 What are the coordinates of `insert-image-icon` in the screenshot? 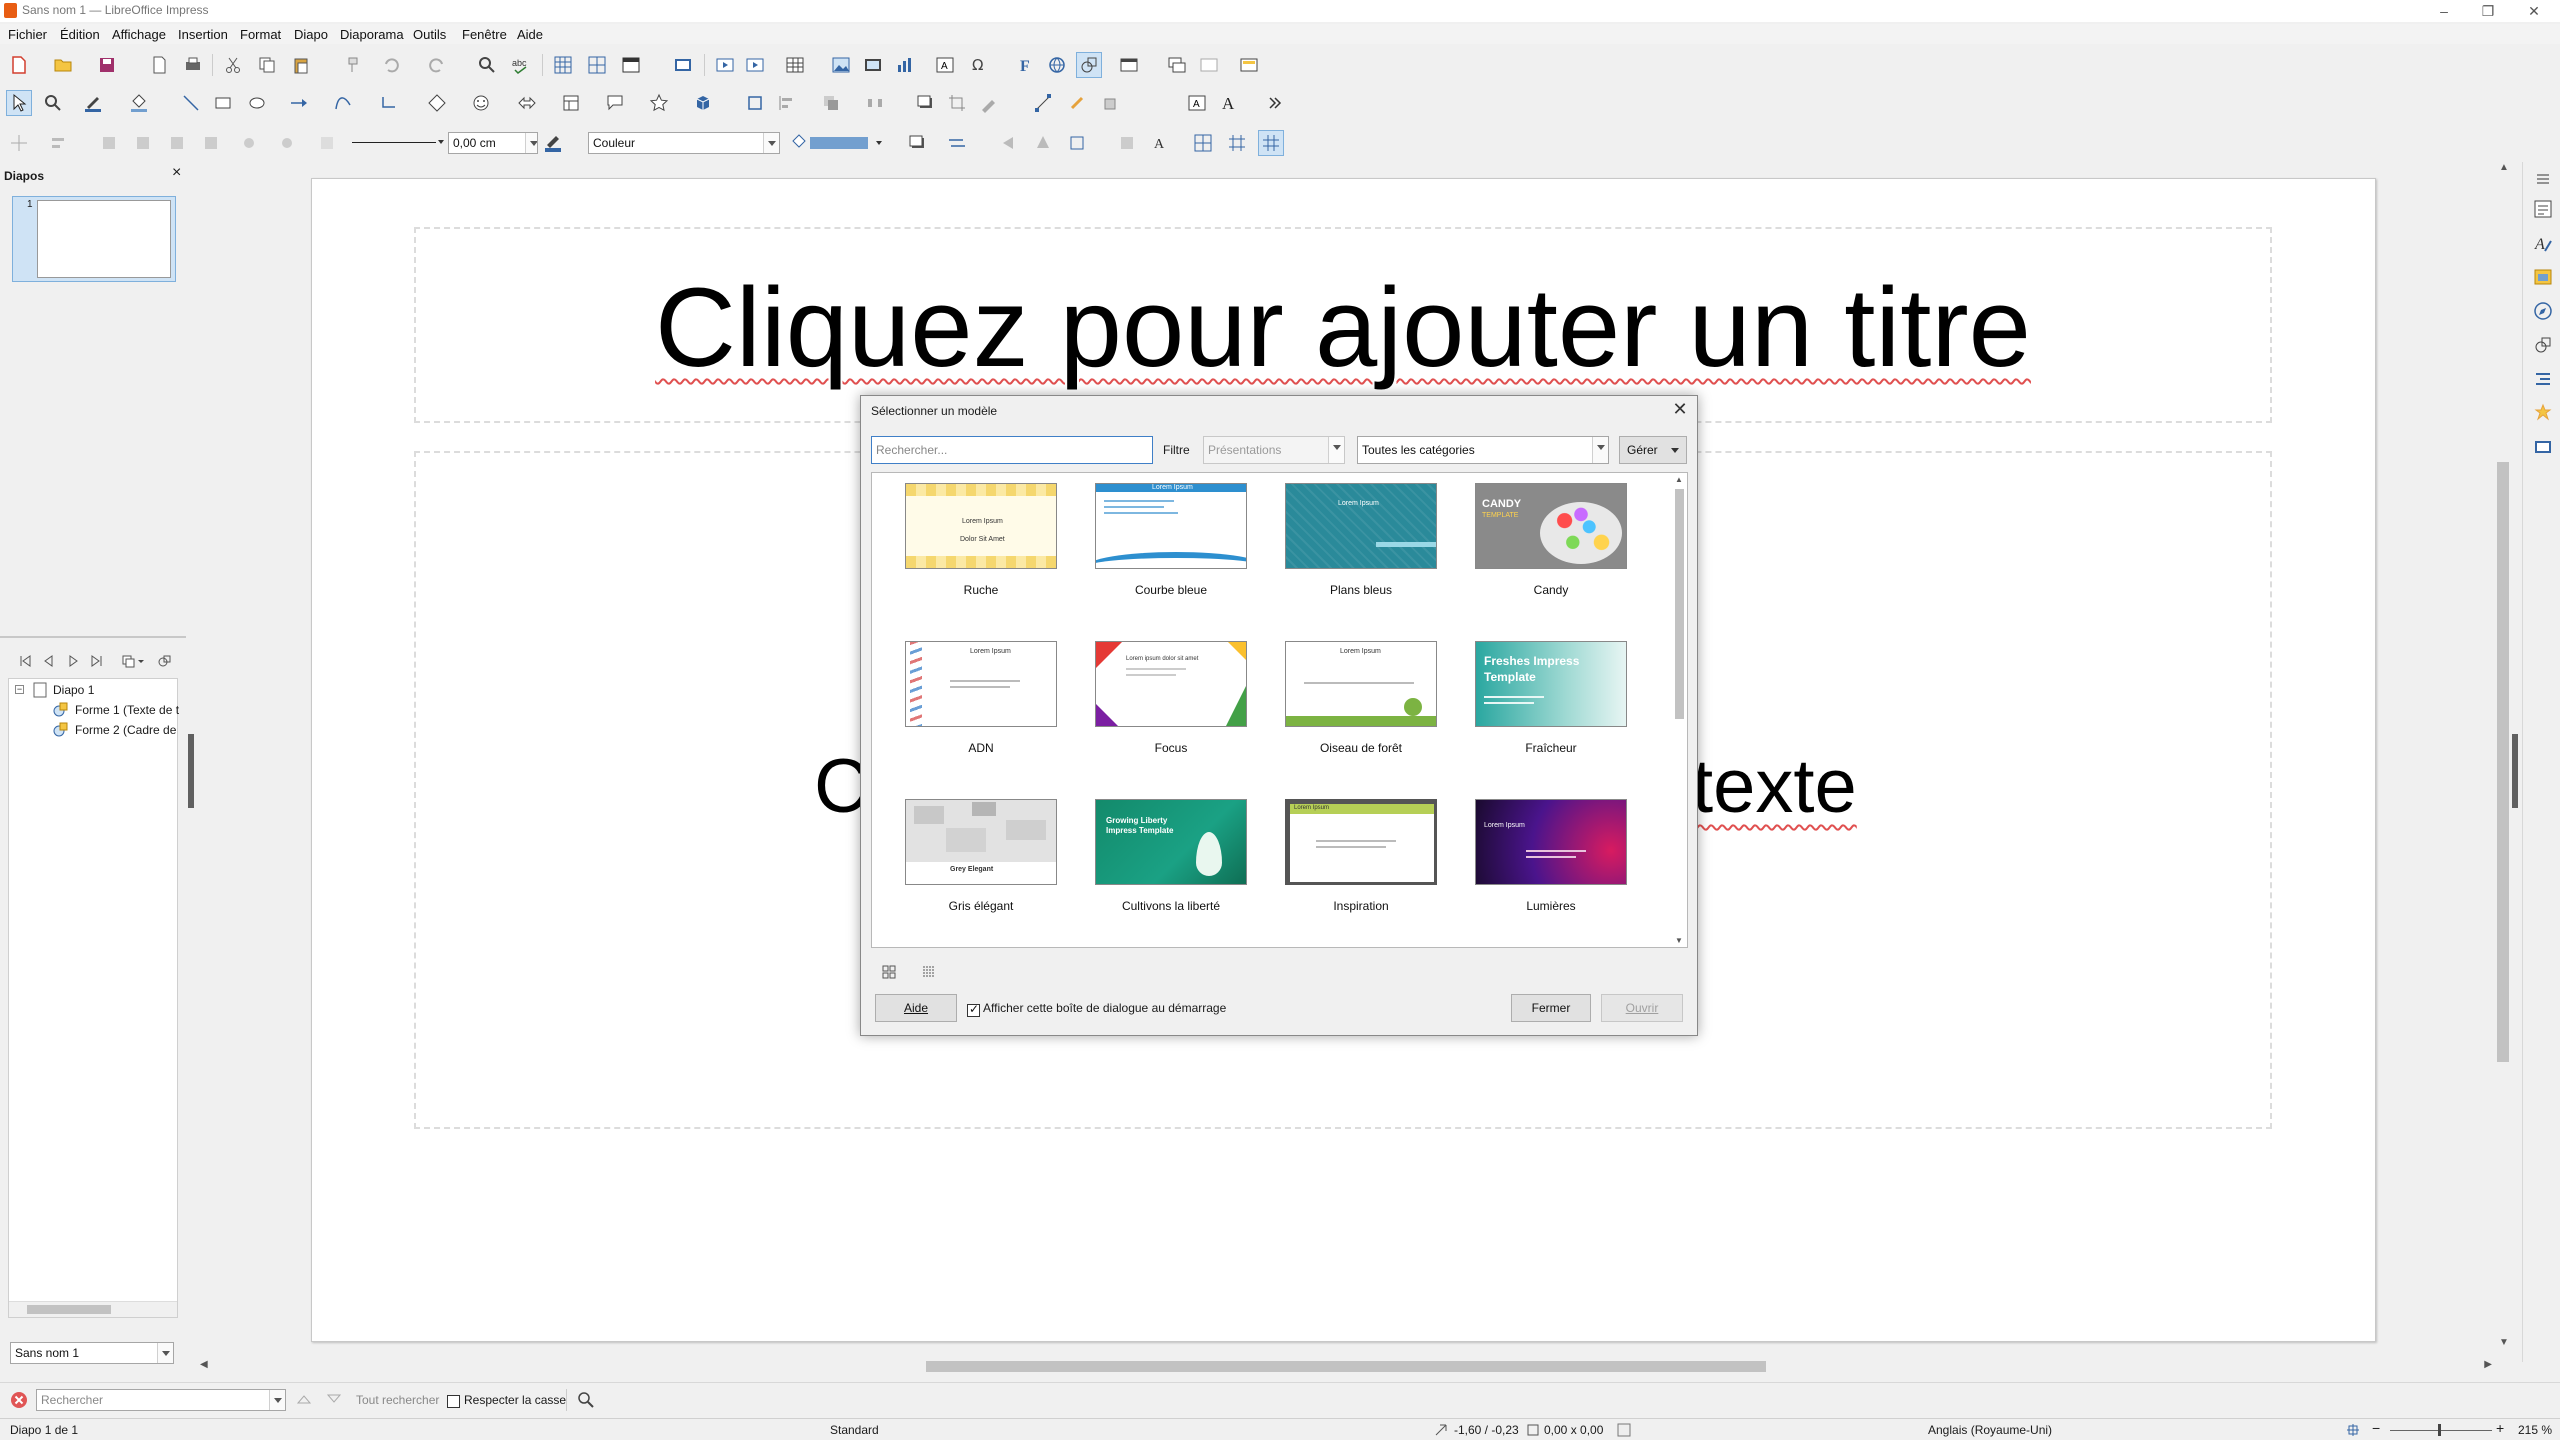 It's located at (841, 65).